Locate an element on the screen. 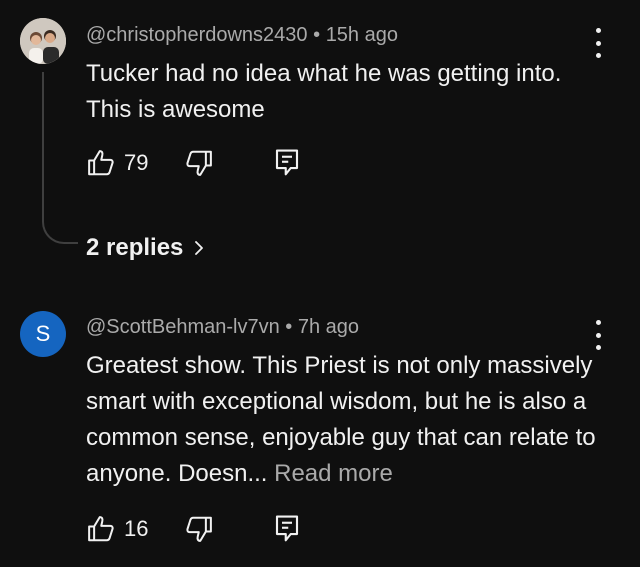  chevron-right-icon is located at coordinates (199, 248).